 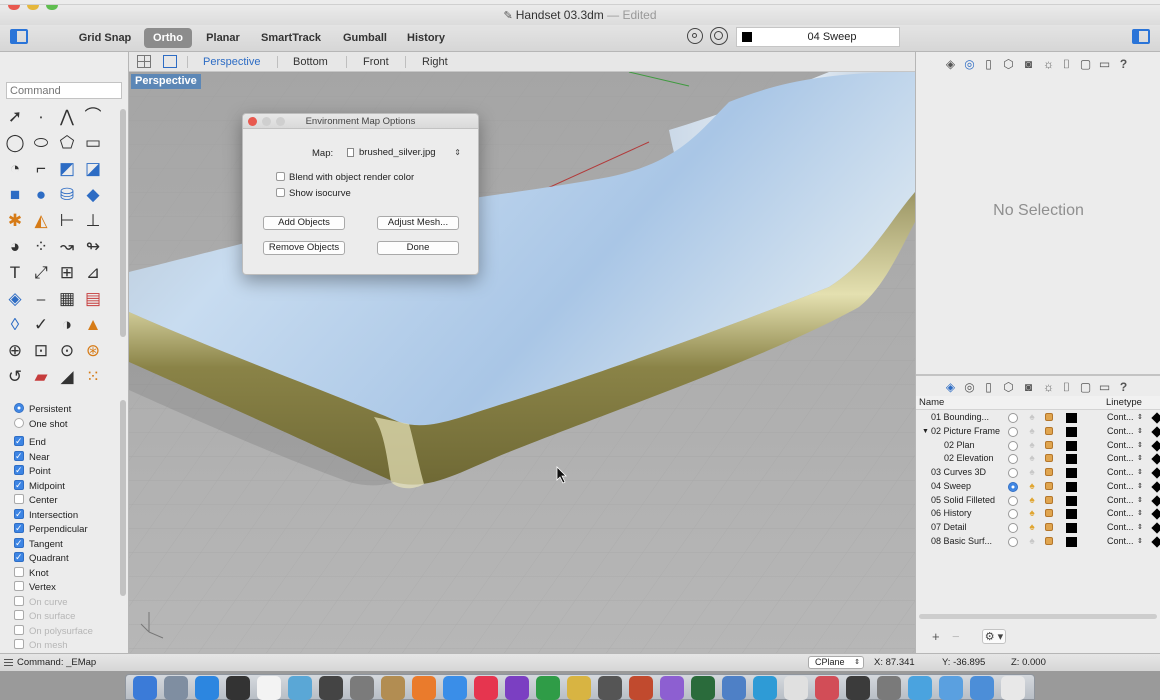 What do you see at coordinates (1038, 542) in the screenshot?
I see `layer-row: 08 Basic Surf... ♠ Cont... ⇕` at bounding box center [1038, 542].